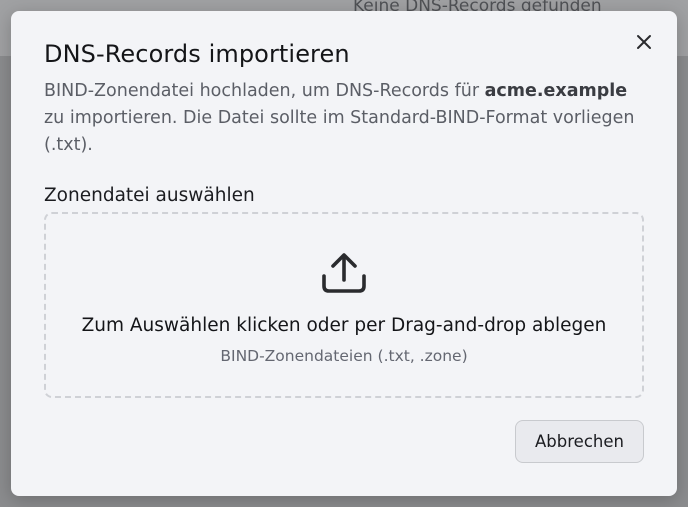 The width and height of the screenshot is (688, 507). What do you see at coordinates (344, 356) in the screenshot?
I see `dropzone-subtitle: BIND-Zonendateien (.txt, .zone)` at bounding box center [344, 356].